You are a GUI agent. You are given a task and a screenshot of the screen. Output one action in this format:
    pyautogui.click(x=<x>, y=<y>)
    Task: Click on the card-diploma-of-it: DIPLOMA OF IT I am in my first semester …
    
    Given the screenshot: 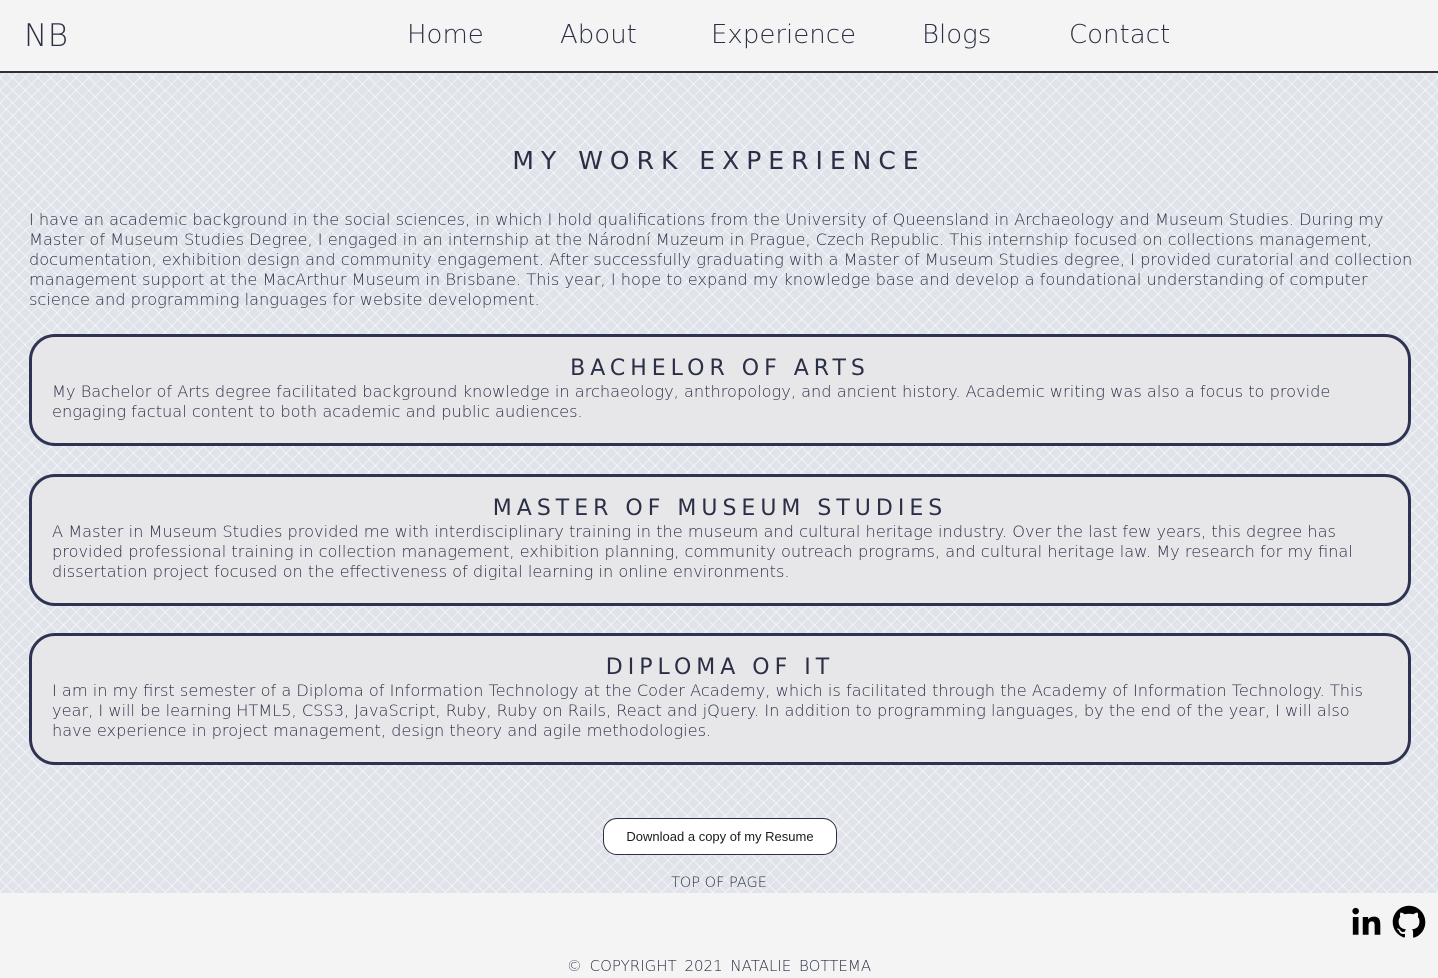 What is the action you would take?
    pyautogui.click(x=720, y=699)
    